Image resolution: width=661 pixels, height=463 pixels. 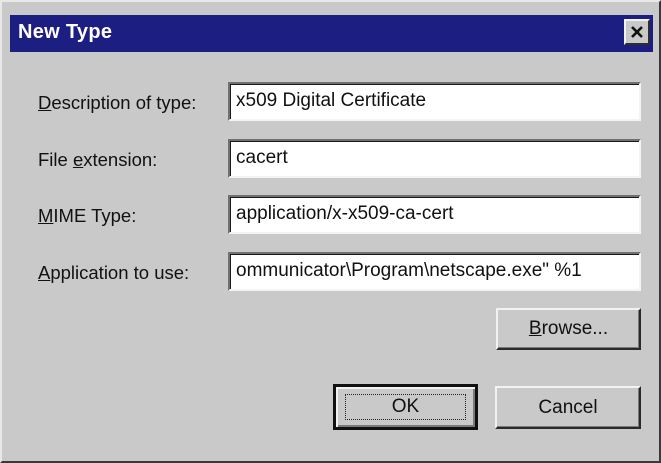 What do you see at coordinates (114, 272) in the screenshot?
I see `application-to-use-label: Application to use:` at bounding box center [114, 272].